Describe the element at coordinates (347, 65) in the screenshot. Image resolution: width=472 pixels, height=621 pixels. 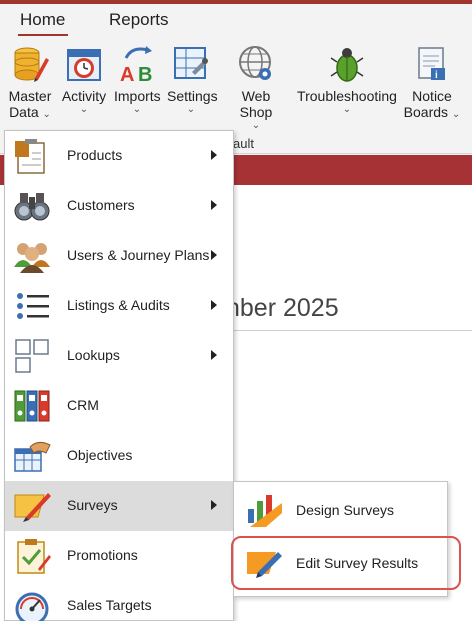
I see `bug-icon` at that location.